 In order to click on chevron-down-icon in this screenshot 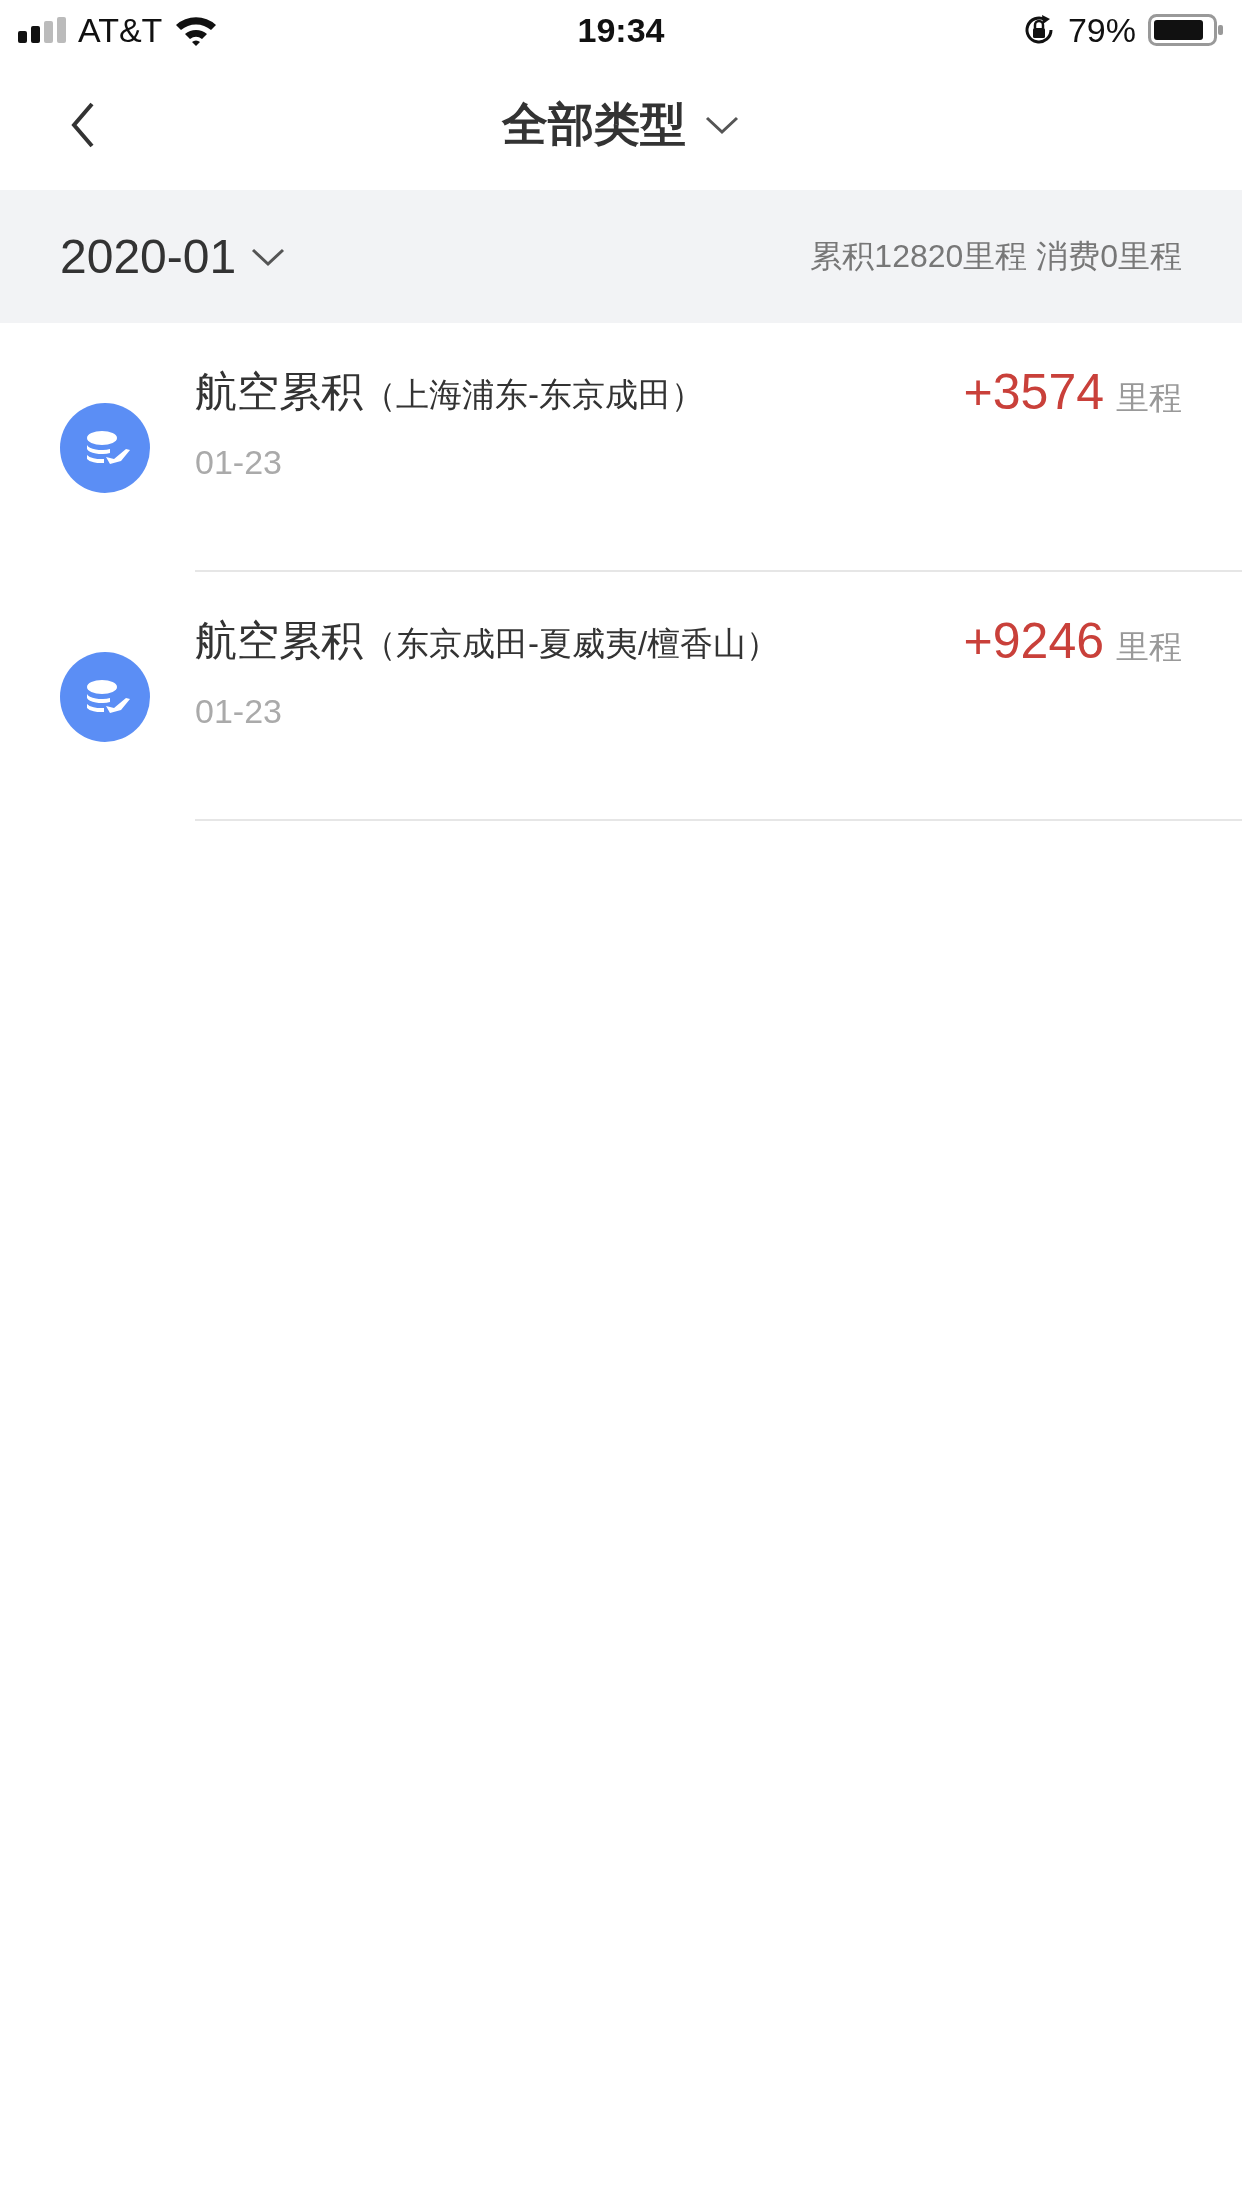, I will do `click(722, 125)`.